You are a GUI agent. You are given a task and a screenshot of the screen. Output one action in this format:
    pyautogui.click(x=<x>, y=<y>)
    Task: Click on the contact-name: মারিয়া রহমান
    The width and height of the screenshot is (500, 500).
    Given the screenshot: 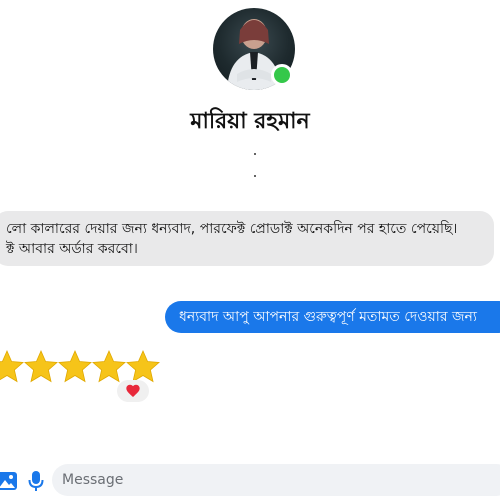 What is the action you would take?
    pyautogui.click(x=250, y=121)
    